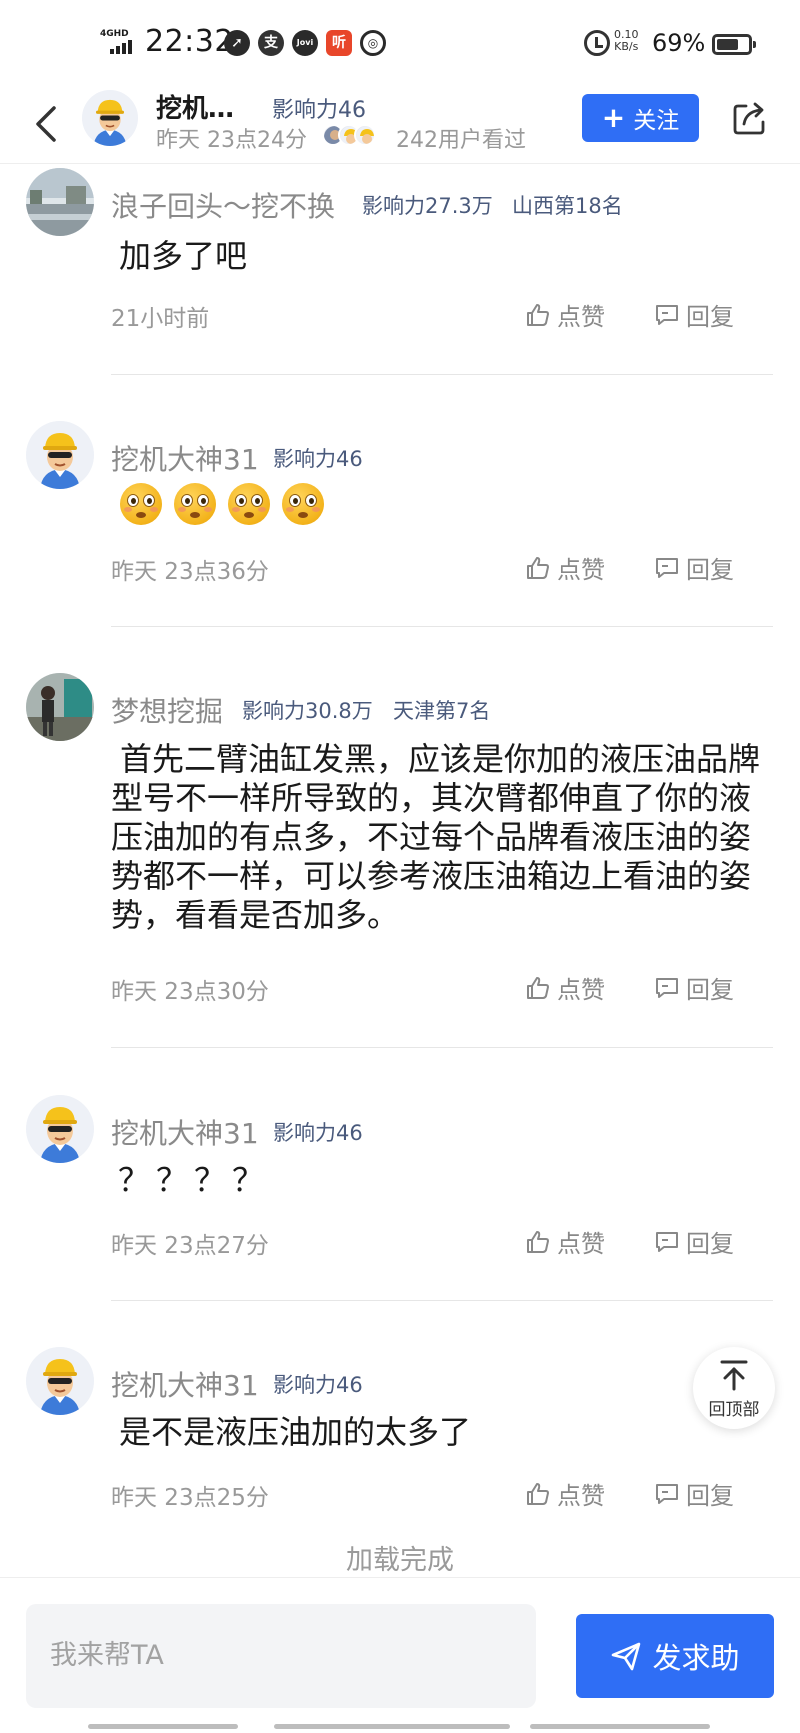 Image resolution: width=800 pixels, height=1733 pixels. I want to click on netease-music-icon: ◎, so click(373, 43).